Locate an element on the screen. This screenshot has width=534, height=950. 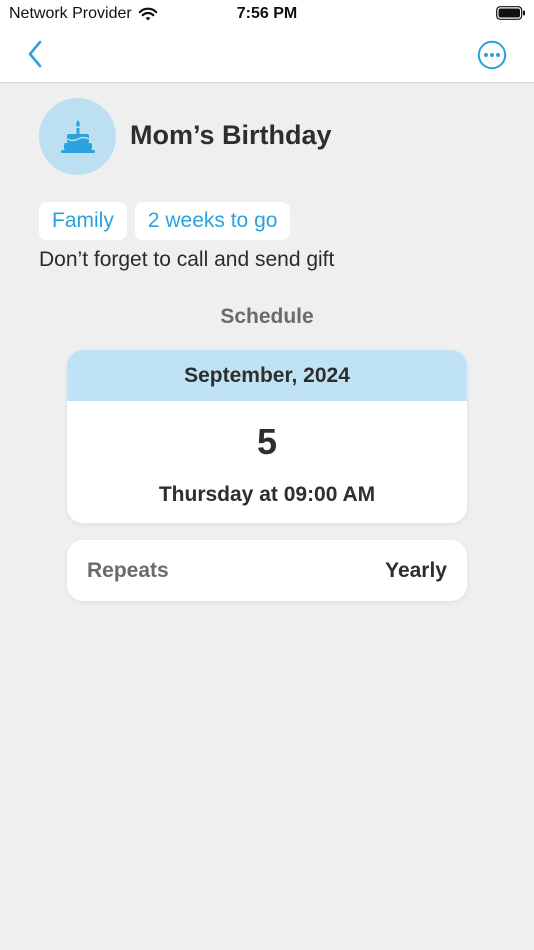
event-title: Mom’s Birthday is located at coordinates (231, 135).